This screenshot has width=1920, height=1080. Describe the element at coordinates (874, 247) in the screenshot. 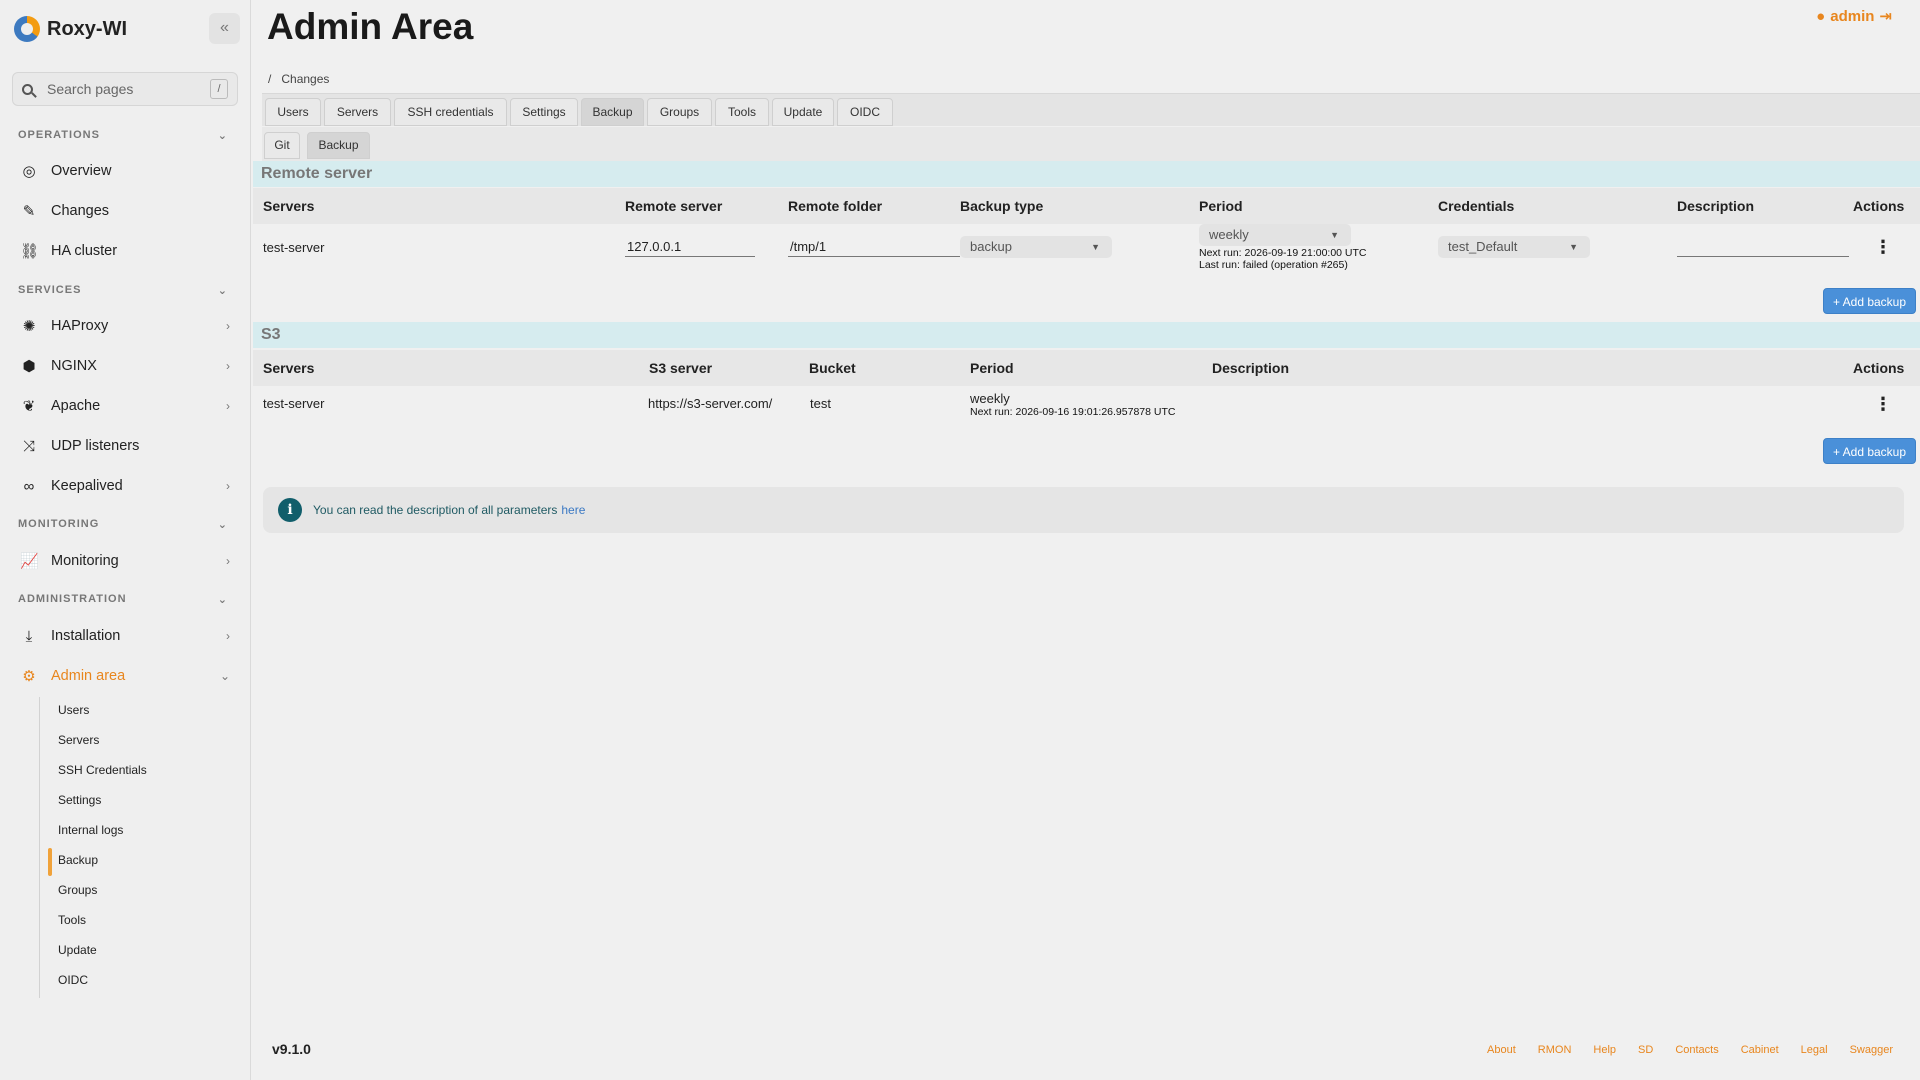

I see `remote-folder-input` at that location.